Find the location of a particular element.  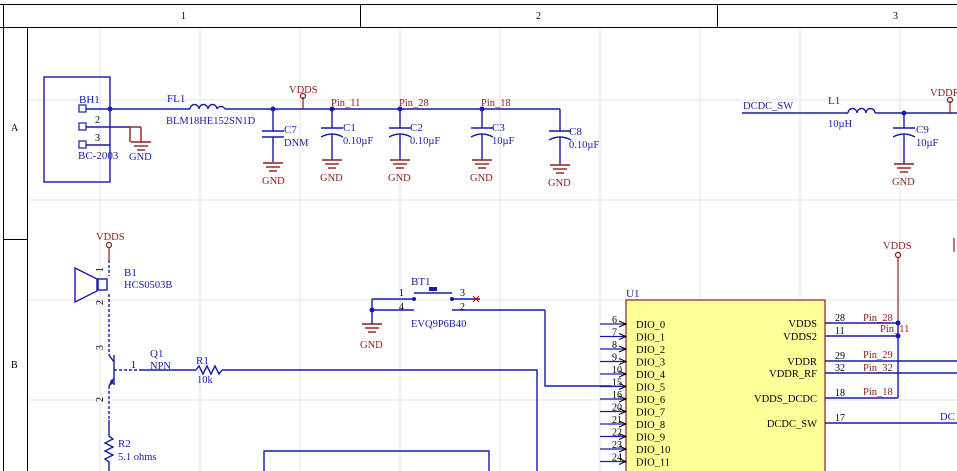

u1-pin-number: 24 is located at coordinates (617, 458).